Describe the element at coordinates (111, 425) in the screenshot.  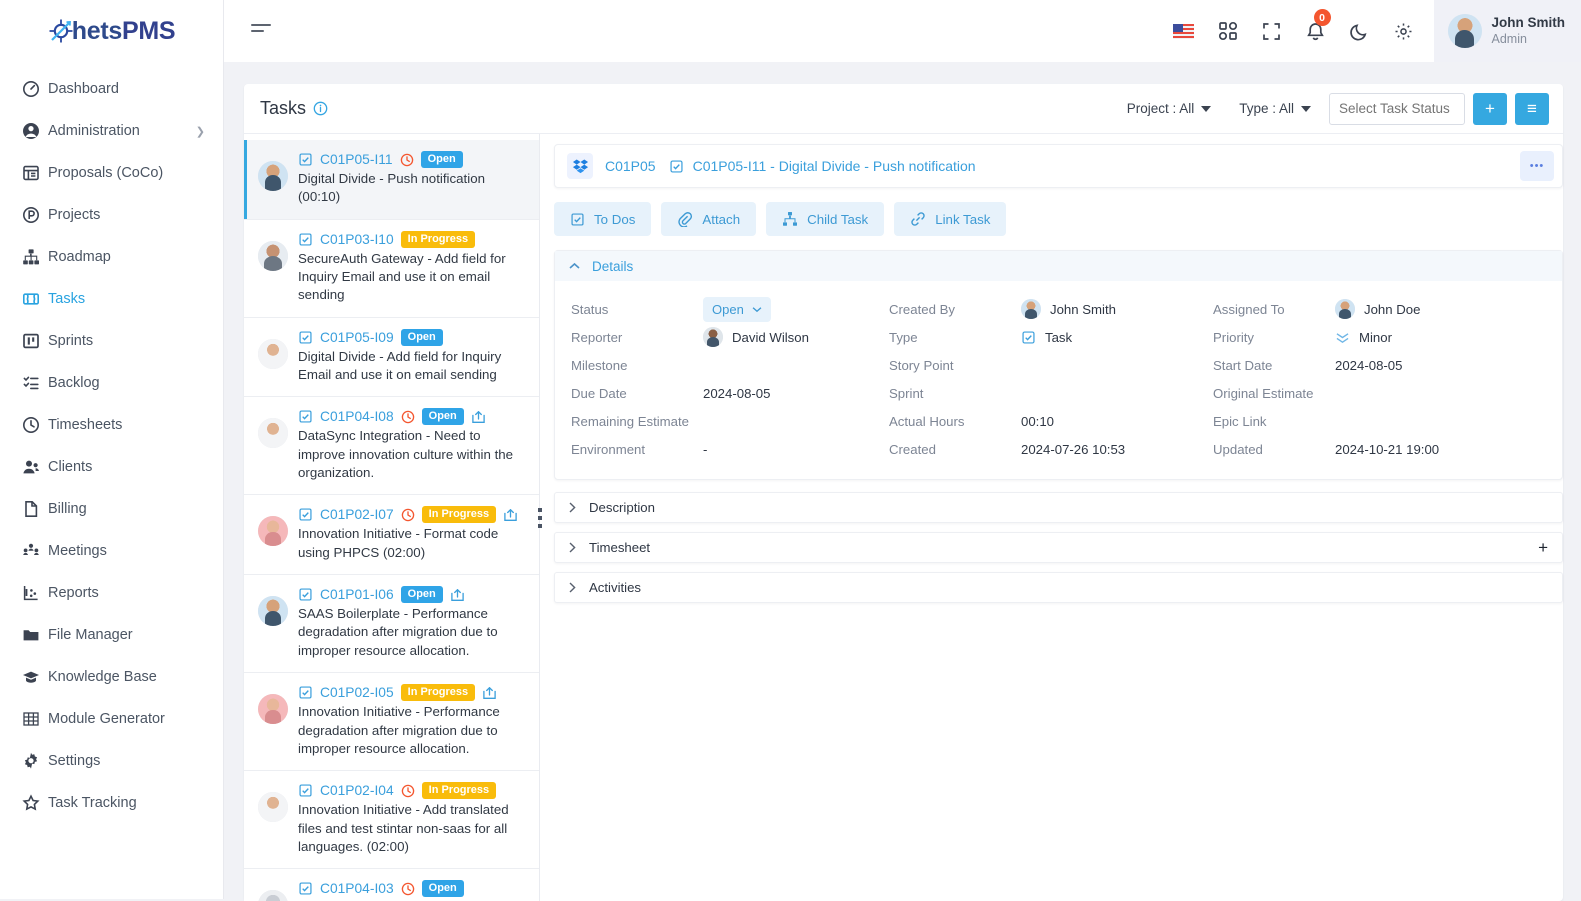
I see `sidebar-item-timesheets: Timesheets` at that location.